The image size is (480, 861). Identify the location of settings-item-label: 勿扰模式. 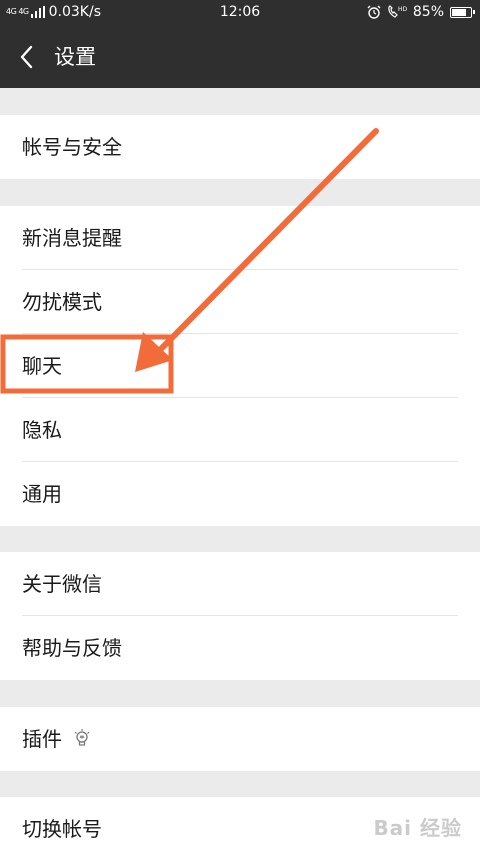
(62, 302).